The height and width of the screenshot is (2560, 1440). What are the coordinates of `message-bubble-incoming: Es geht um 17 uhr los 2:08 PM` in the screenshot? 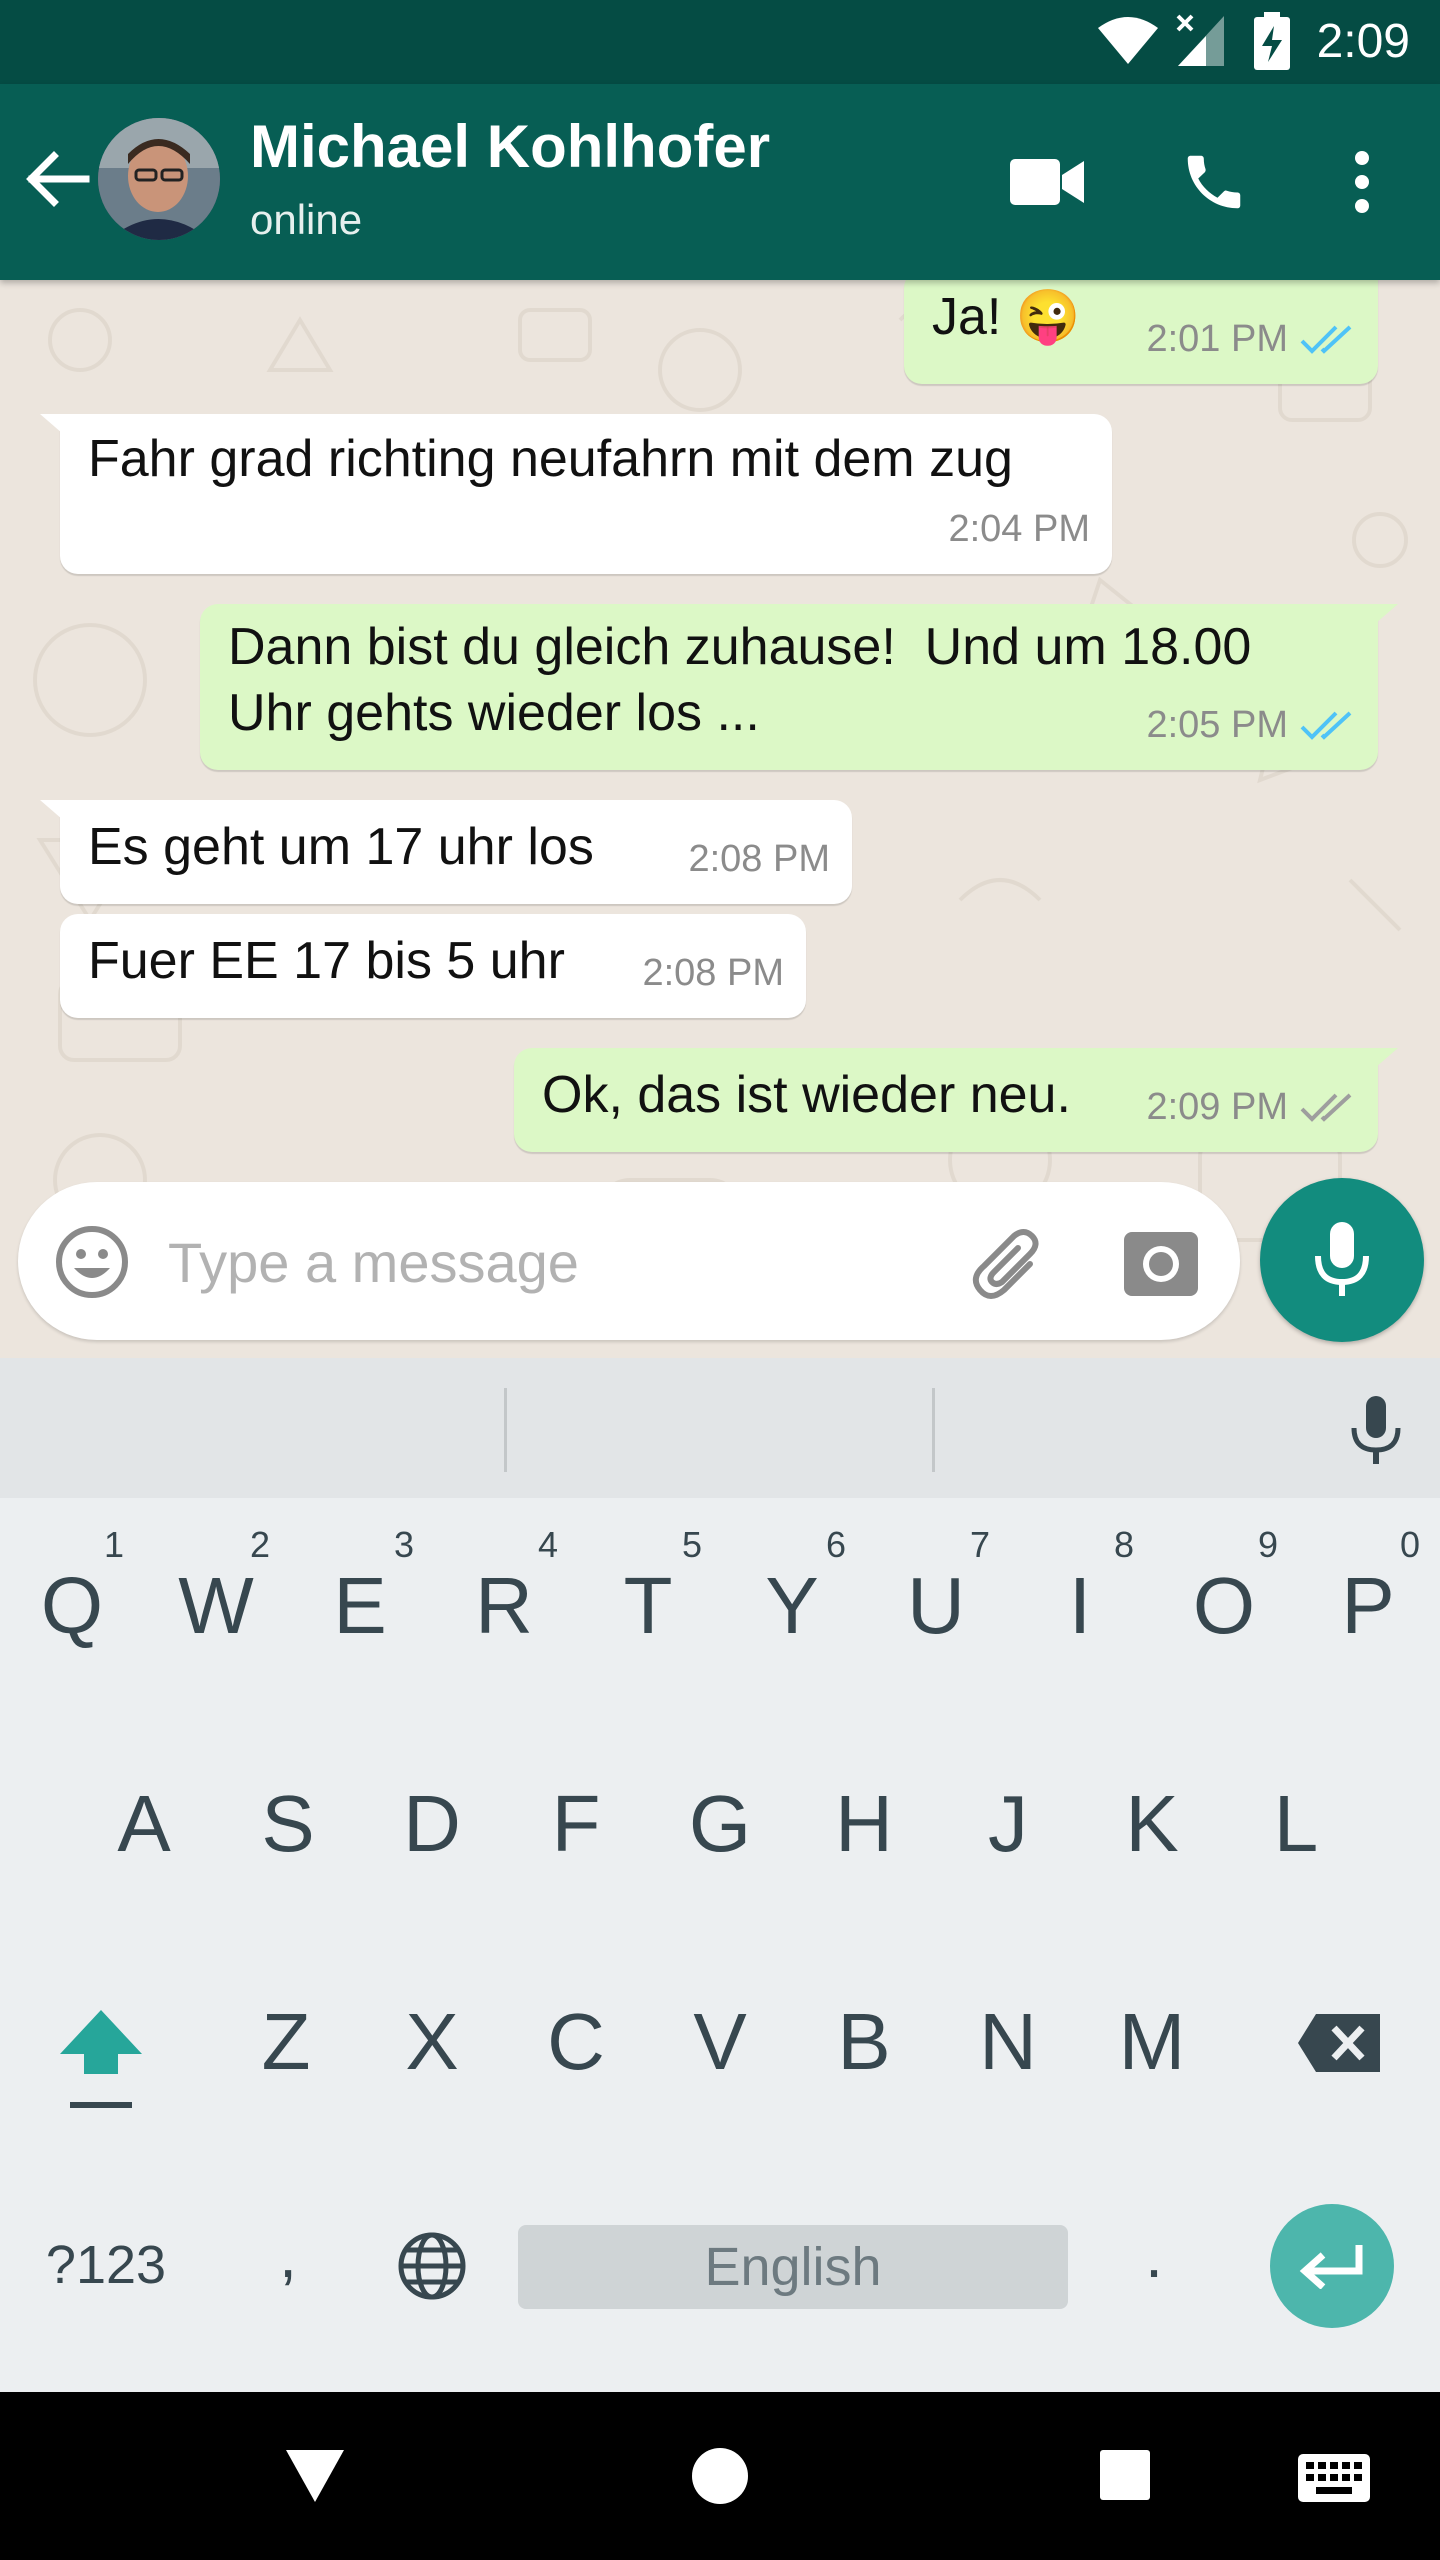 It's located at (446, 852).